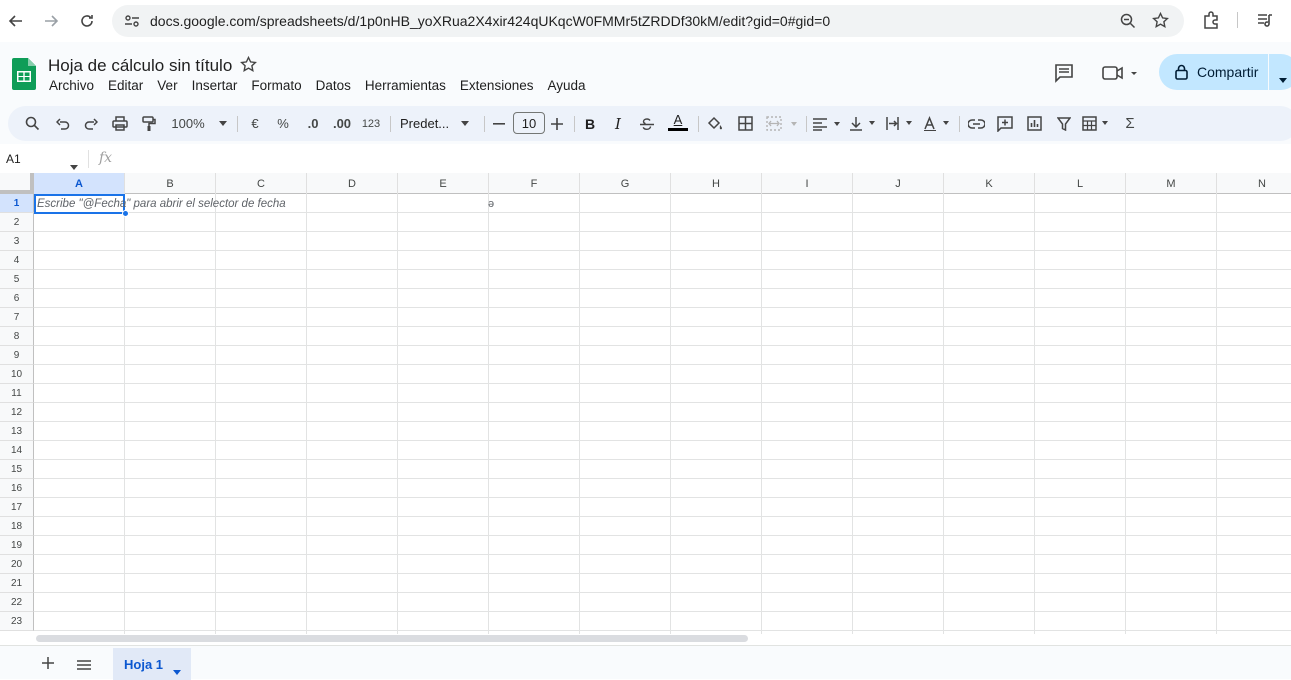  What do you see at coordinates (443, 183) in the screenshot?
I see `column-header-e: E` at bounding box center [443, 183].